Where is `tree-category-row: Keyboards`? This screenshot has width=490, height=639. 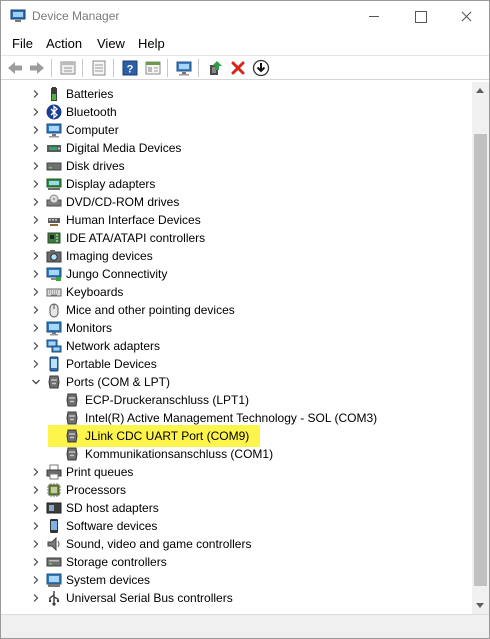 tree-category-row: Keyboards is located at coordinates (237, 292).